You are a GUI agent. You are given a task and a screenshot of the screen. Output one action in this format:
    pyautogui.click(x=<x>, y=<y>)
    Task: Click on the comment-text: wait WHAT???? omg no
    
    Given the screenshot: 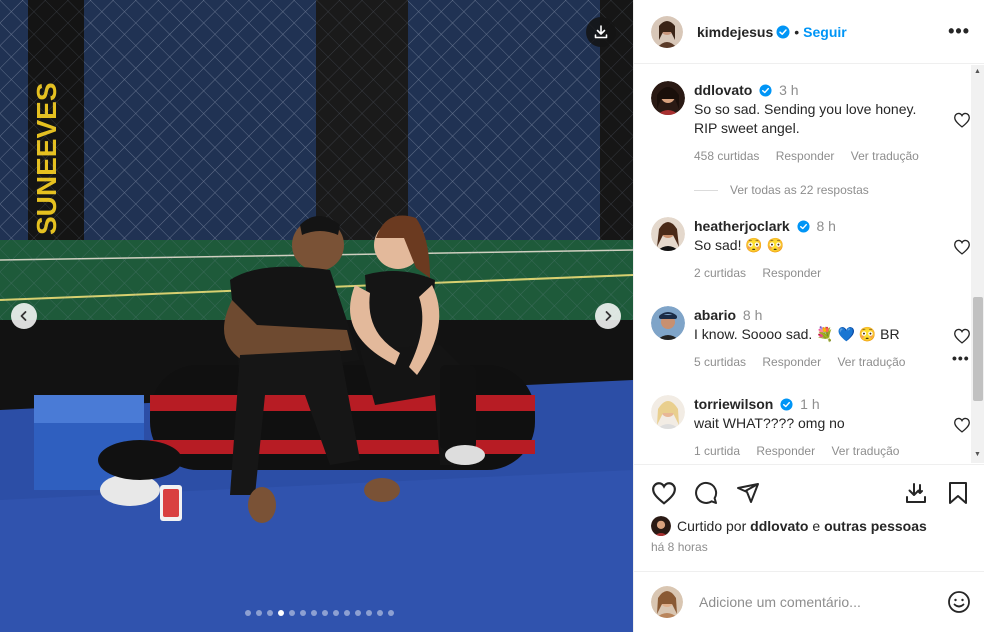 What is the action you would take?
    pyautogui.click(x=769, y=423)
    